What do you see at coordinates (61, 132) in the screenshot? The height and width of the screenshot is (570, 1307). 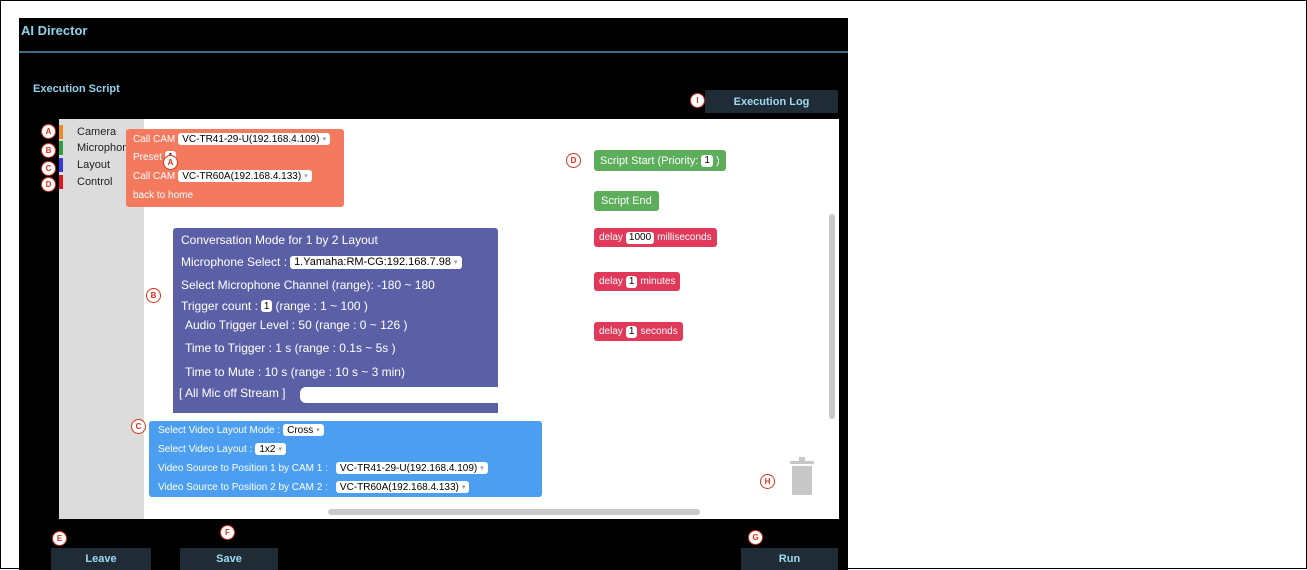 I see `camera-color-bar` at bounding box center [61, 132].